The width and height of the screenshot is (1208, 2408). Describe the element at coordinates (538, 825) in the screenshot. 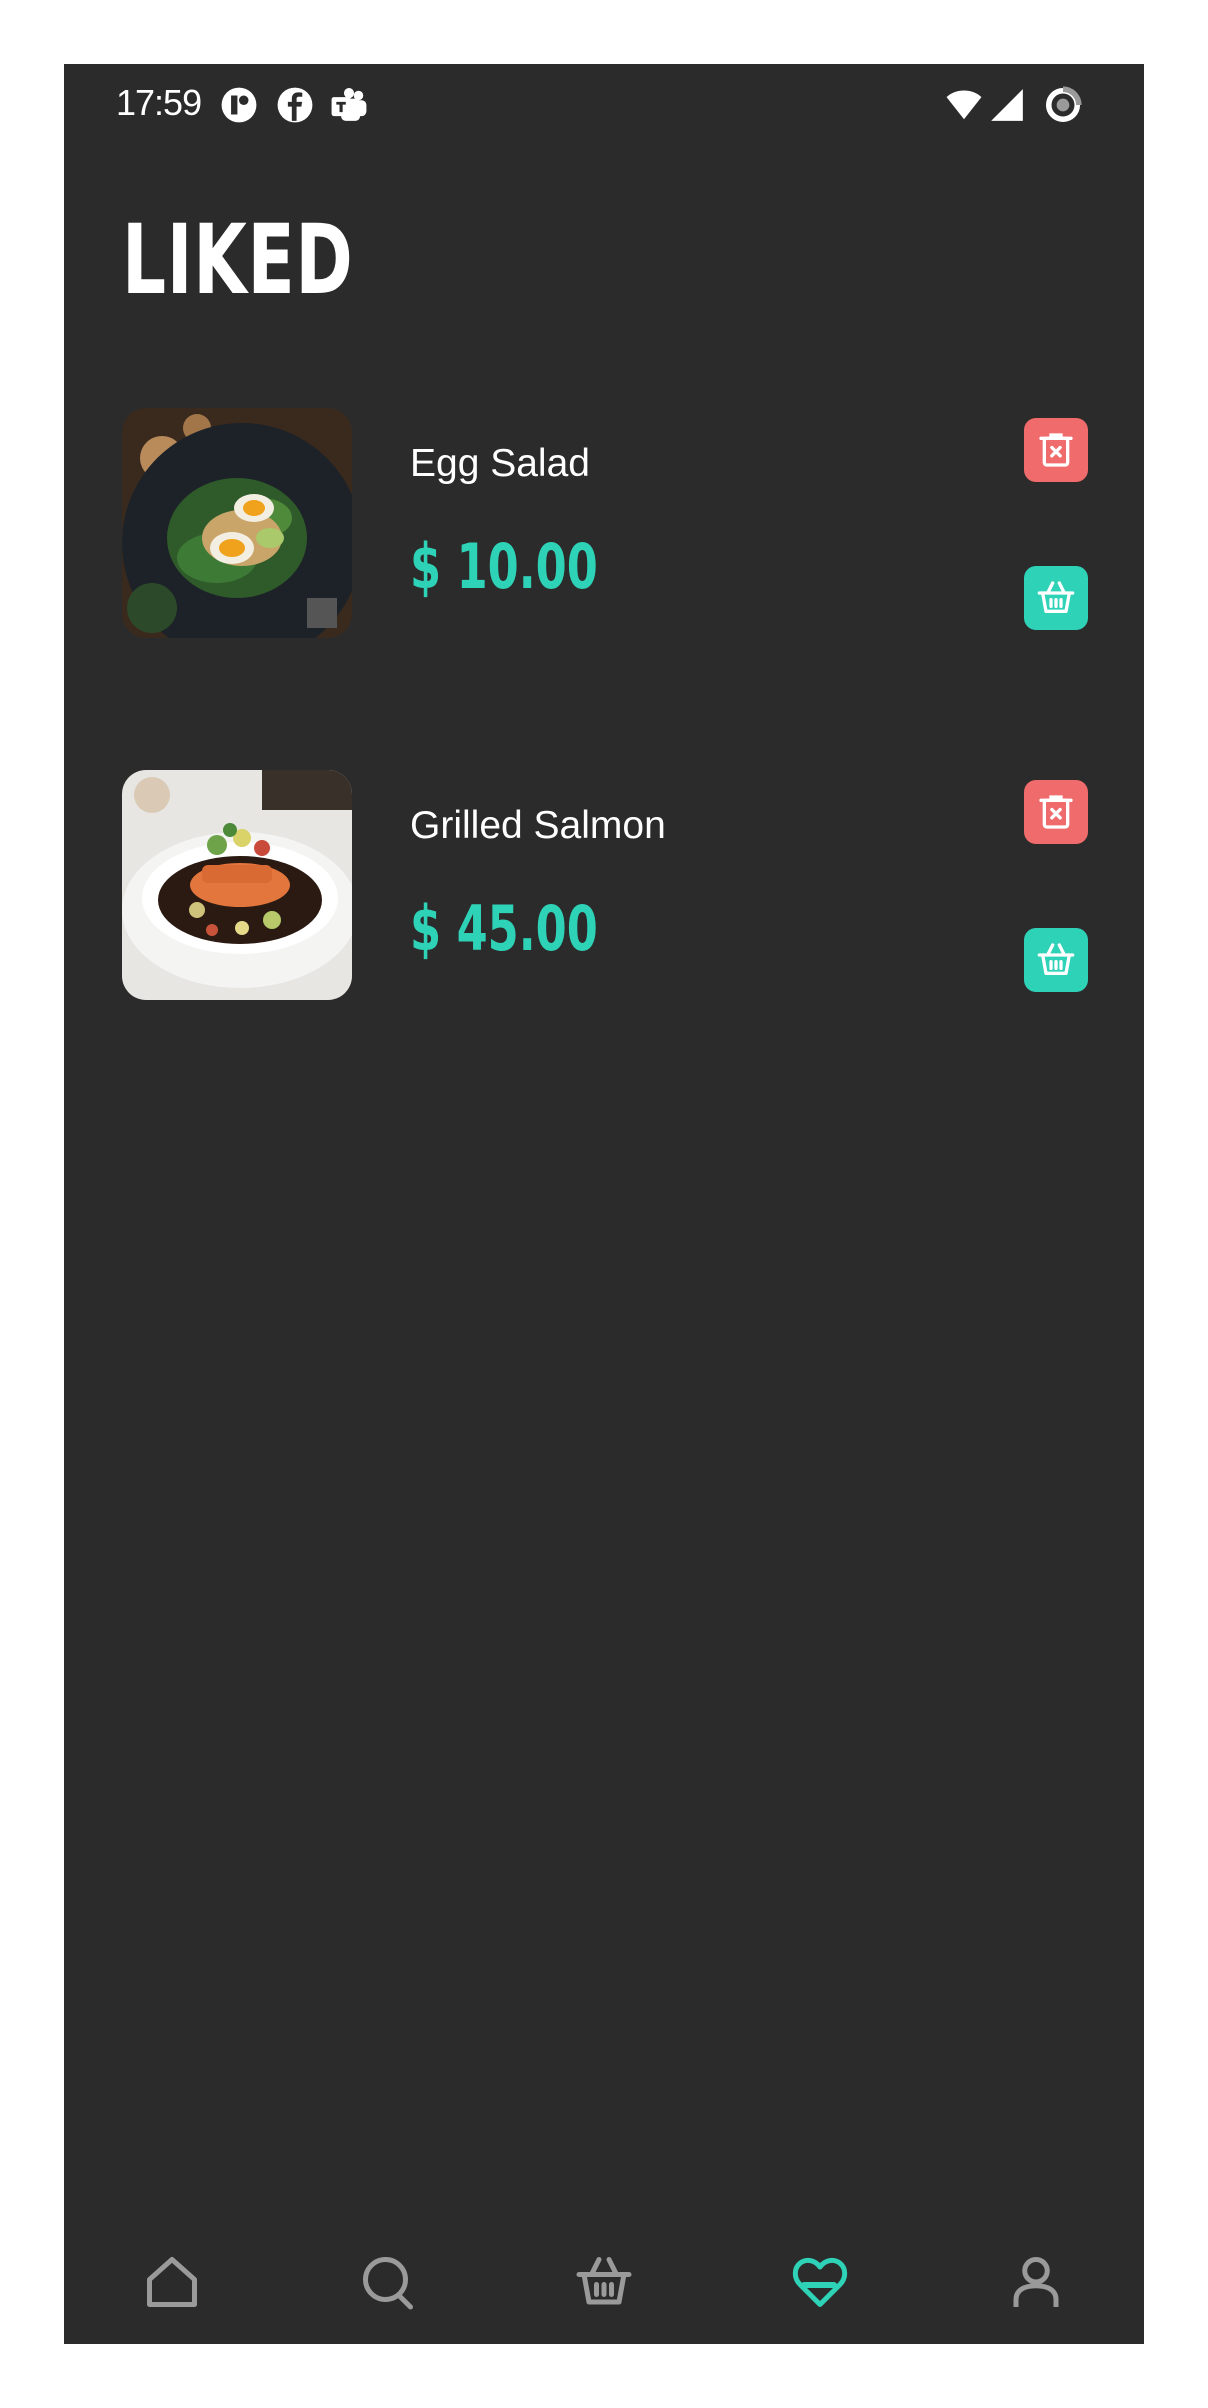

I see `item-name: Grilled Salmon` at that location.